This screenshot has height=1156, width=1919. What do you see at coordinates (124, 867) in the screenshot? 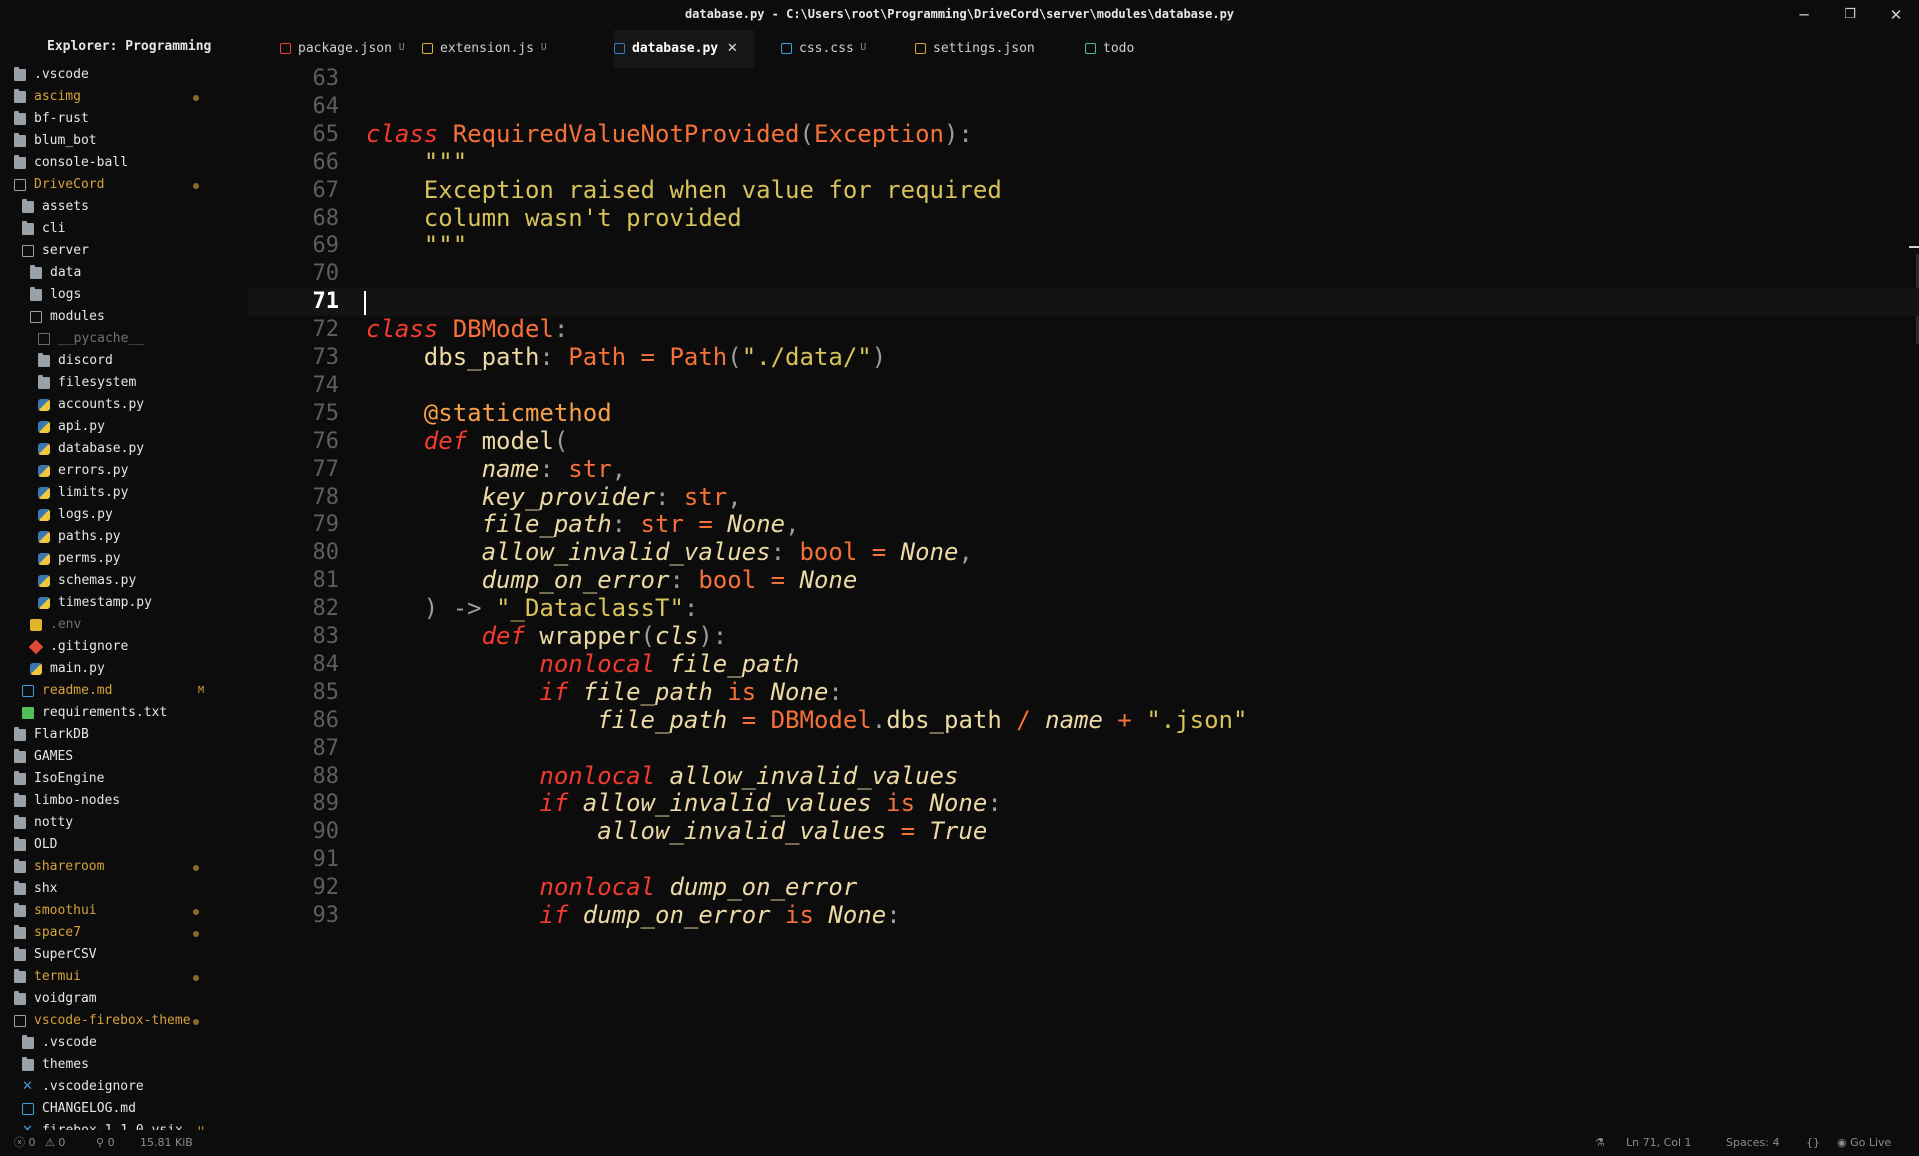
I see `tree-item: shareroom` at bounding box center [124, 867].